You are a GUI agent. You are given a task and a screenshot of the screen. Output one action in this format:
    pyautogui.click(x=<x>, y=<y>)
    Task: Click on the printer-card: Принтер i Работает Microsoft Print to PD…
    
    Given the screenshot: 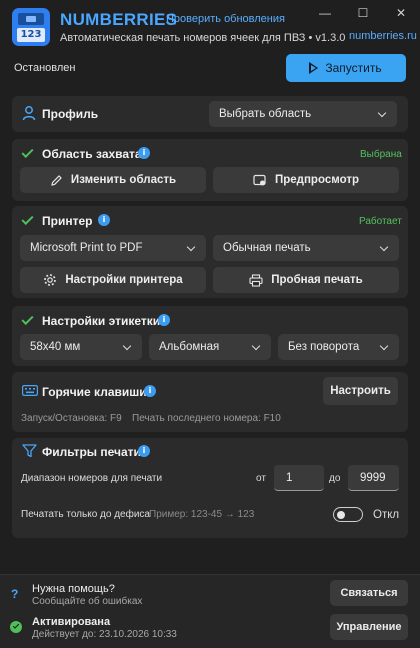 What is the action you would take?
    pyautogui.click(x=210, y=252)
    